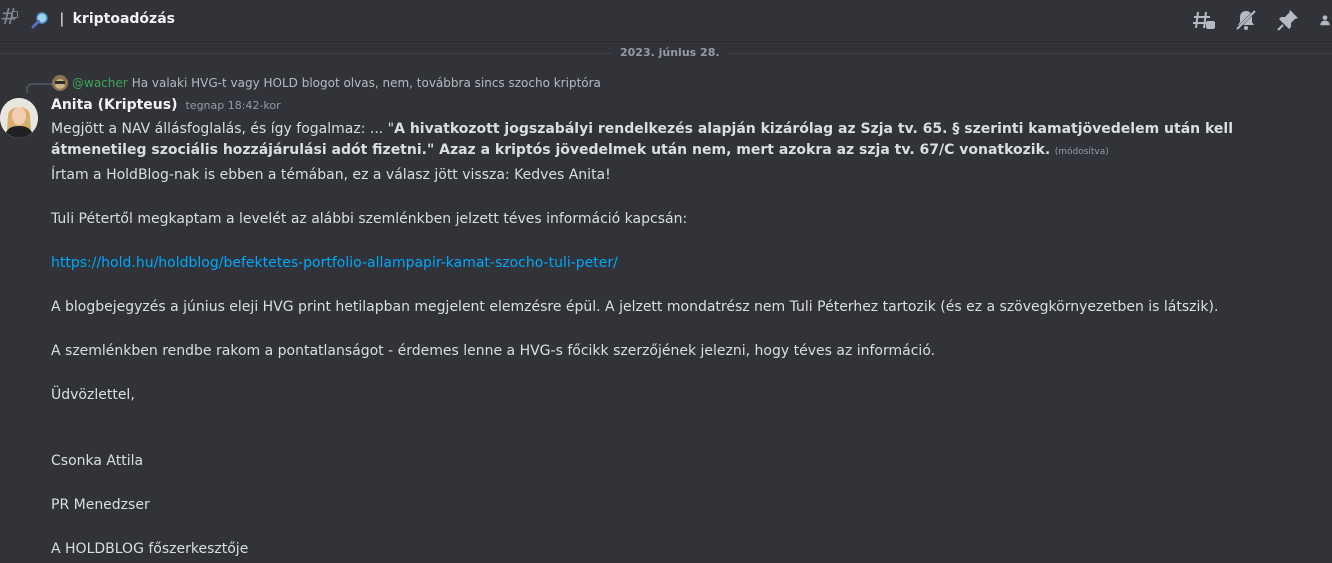 This screenshot has height=563, width=1332. Describe the element at coordinates (1262, 20) in the screenshot. I see `header-toolbar` at that location.